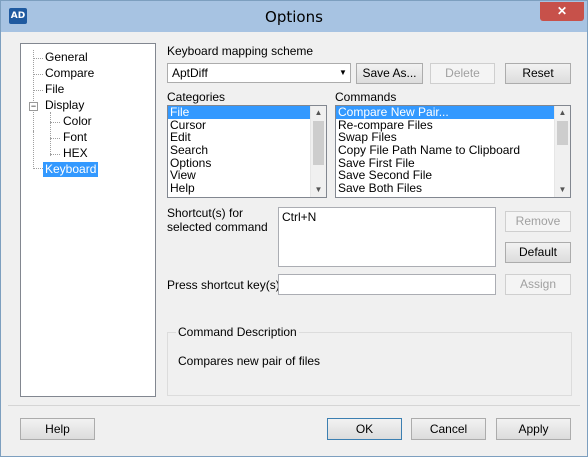 Image resolution: width=588 pixels, height=457 pixels. What do you see at coordinates (259, 73) in the screenshot?
I see `scheme-select: AptDiff ▼` at bounding box center [259, 73].